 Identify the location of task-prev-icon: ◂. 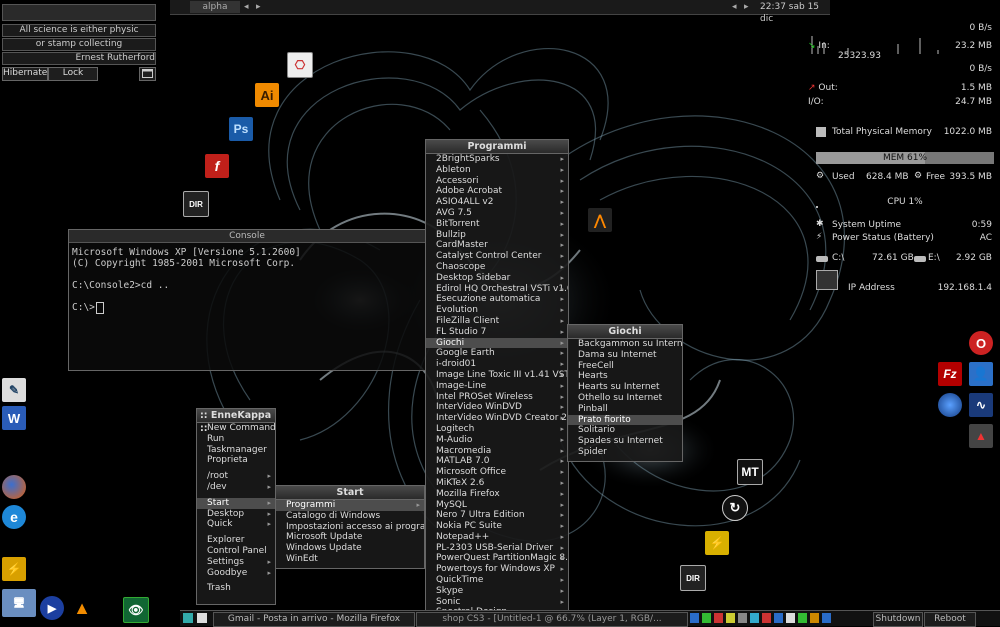
(737, 7).